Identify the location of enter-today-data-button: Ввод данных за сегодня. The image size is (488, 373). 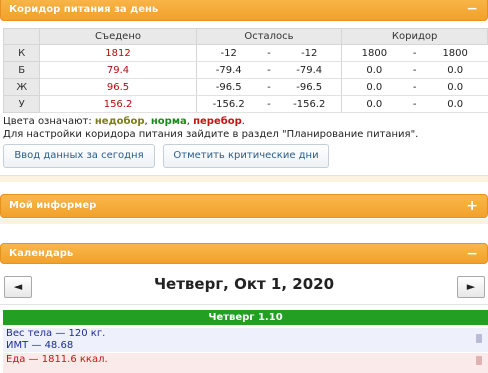
(79, 156).